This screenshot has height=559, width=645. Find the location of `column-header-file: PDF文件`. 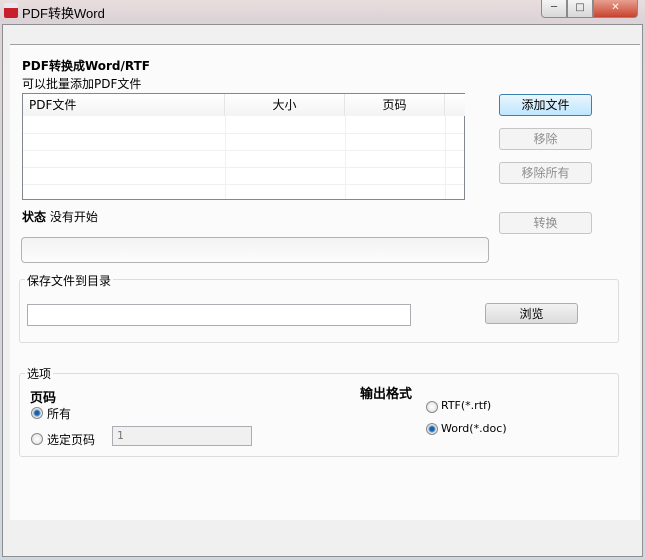

column-header-file: PDF文件 is located at coordinates (124, 105).